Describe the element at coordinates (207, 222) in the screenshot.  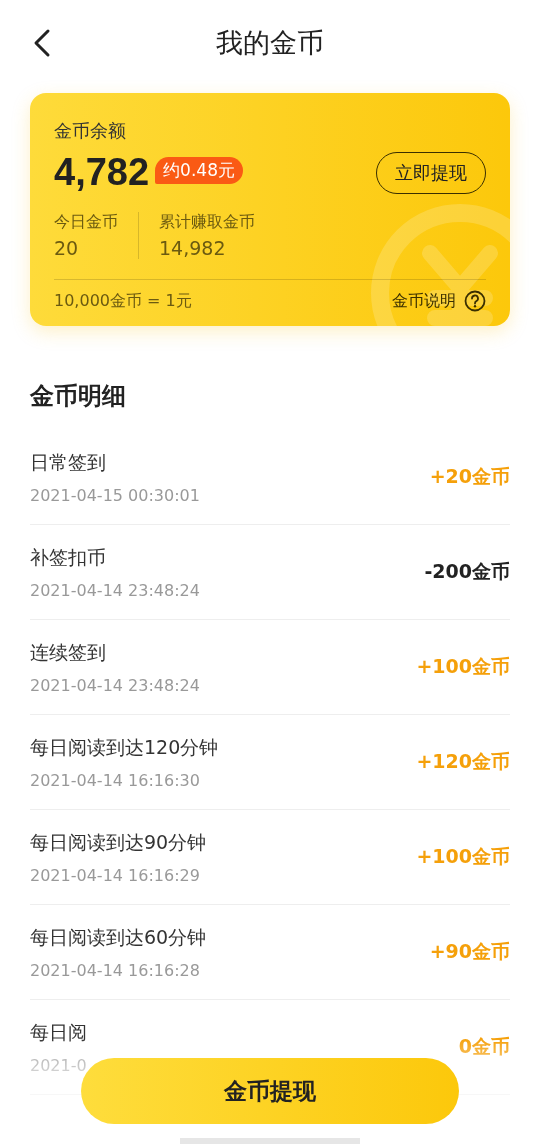
I see `stat-label: 累计赚取金币` at that location.